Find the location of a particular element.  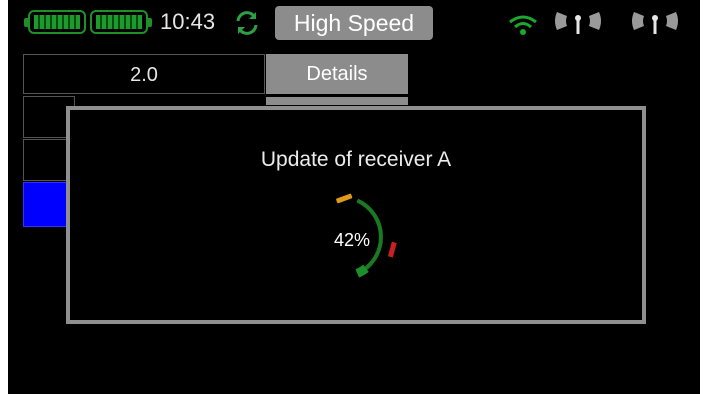

wifi-icon is located at coordinates (523, 25).